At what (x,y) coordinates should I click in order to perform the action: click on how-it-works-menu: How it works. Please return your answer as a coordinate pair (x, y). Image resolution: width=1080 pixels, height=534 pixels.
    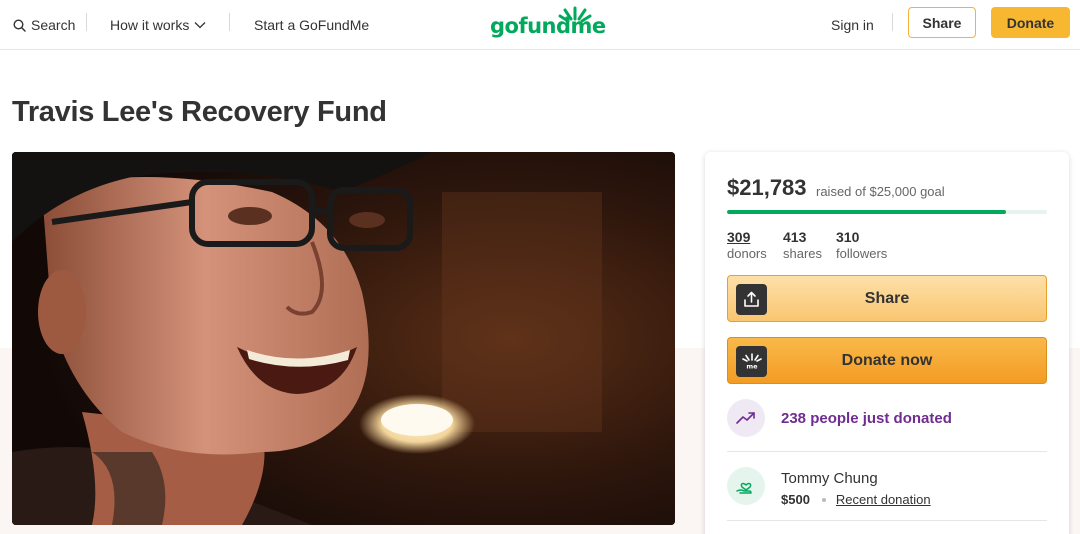
    Looking at the image, I should click on (158, 25).